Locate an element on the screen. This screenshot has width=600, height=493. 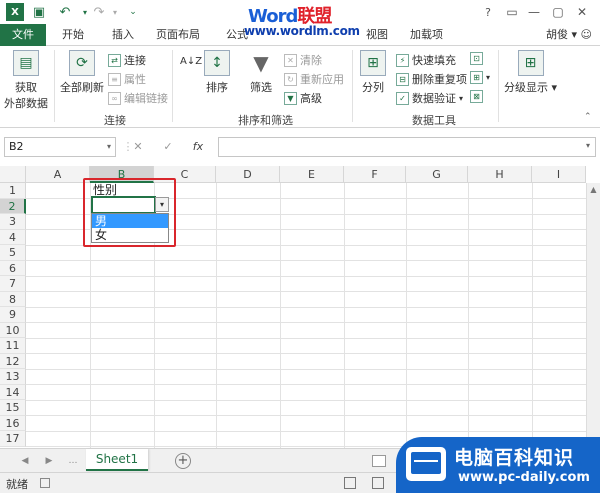
sort-icon: ↕ is located at coordinates (217, 63).